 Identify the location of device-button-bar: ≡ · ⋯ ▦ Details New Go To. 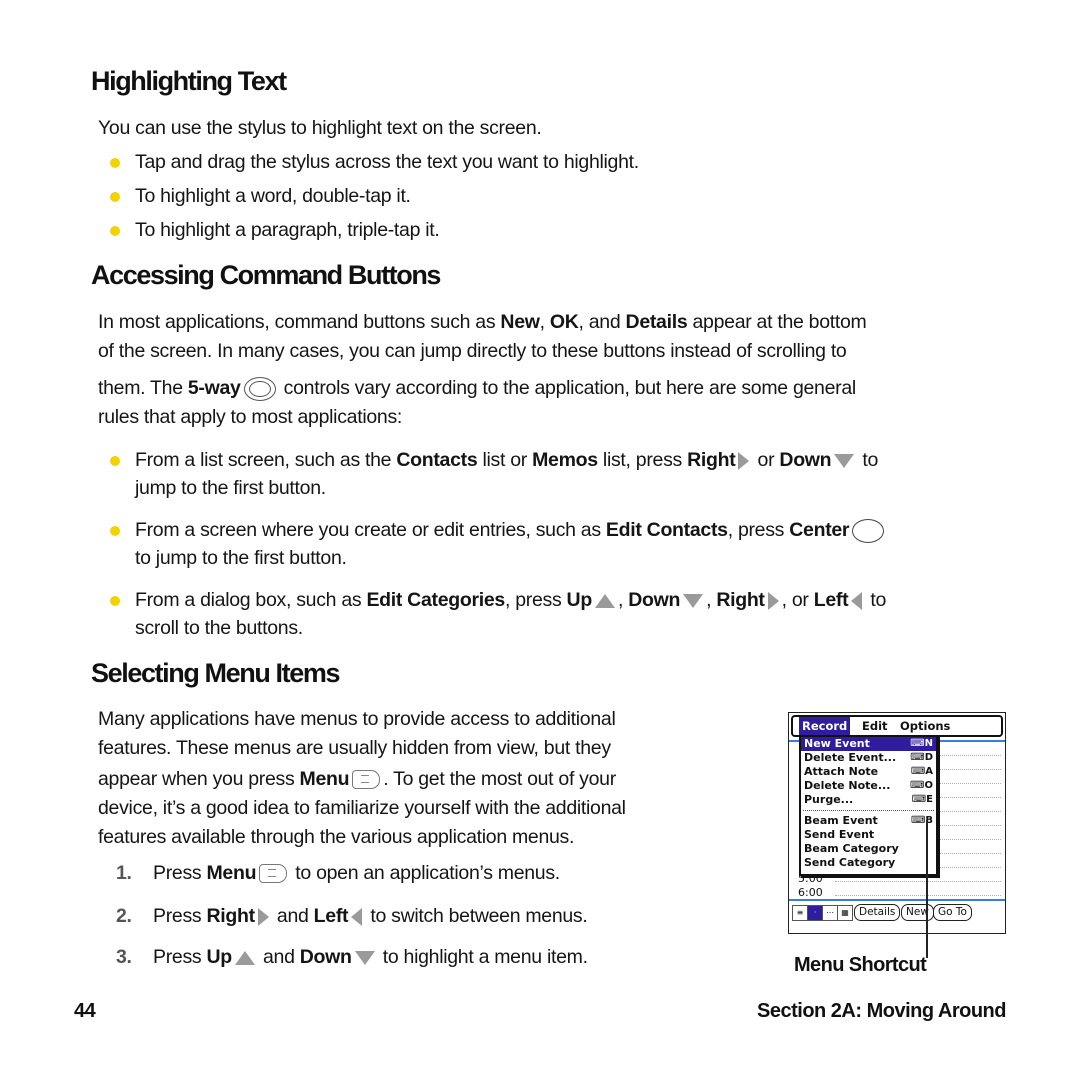
(897, 912).